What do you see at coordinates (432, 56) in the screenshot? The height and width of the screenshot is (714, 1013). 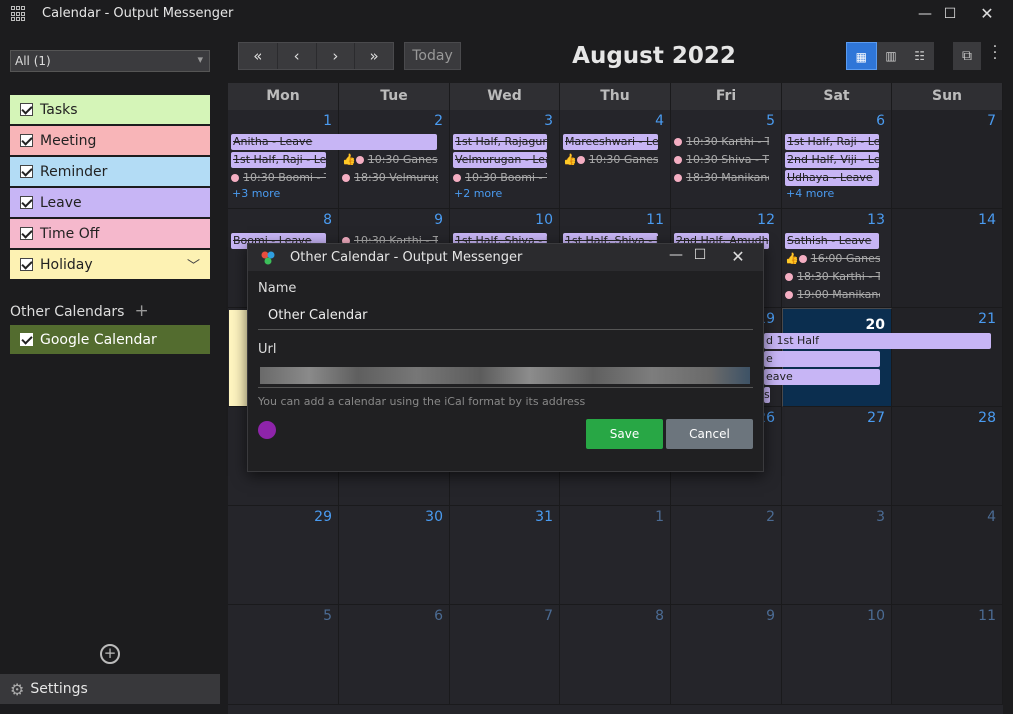 I see `today-button: Today` at bounding box center [432, 56].